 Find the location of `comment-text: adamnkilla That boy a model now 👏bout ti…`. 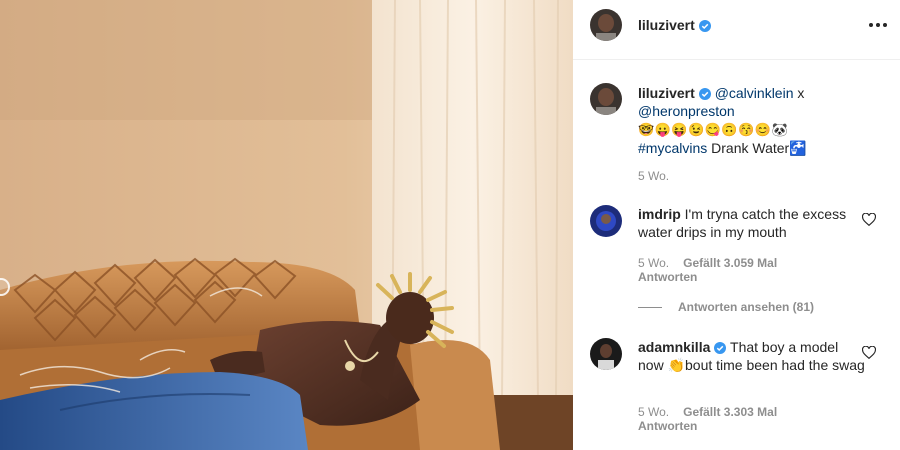

comment-text: adamnkilla That boy a model now 👏bout ti… is located at coordinates (752, 356).